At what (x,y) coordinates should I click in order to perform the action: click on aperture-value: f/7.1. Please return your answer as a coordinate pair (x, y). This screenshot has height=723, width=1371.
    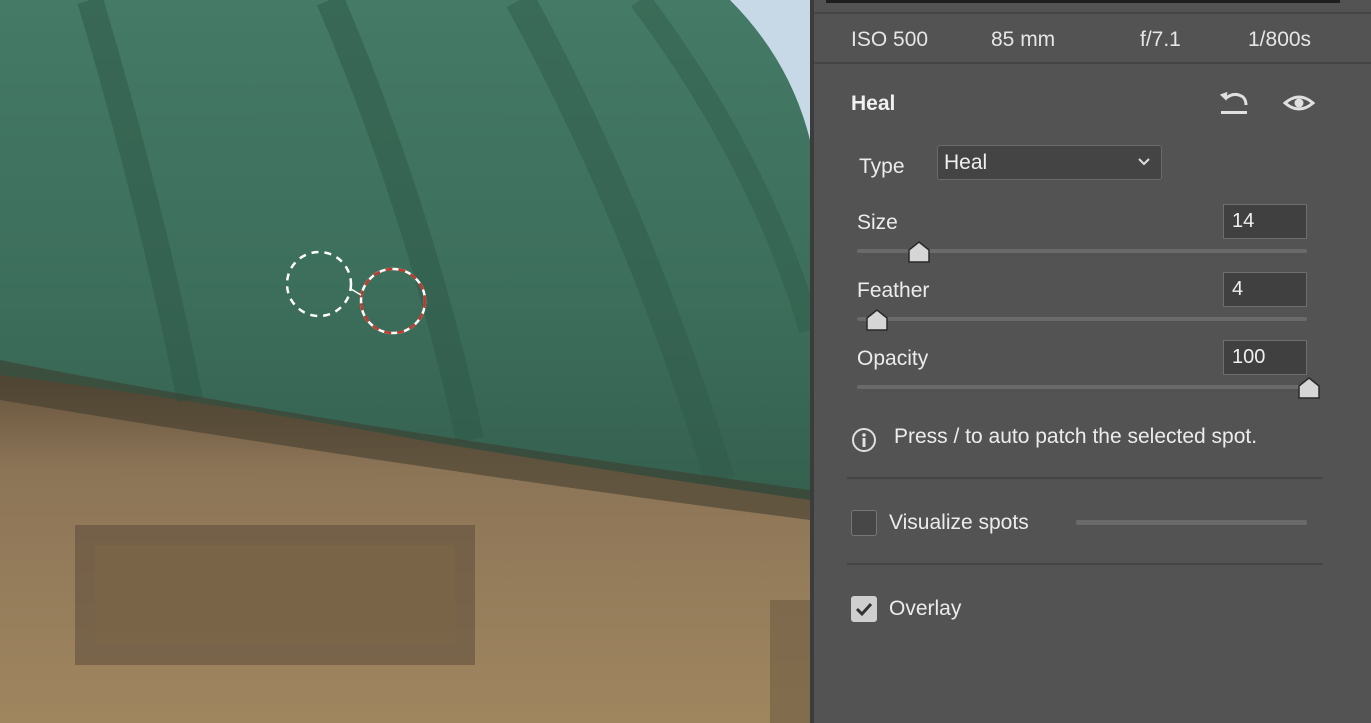
    Looking at the image, I should click on (1160, 39).